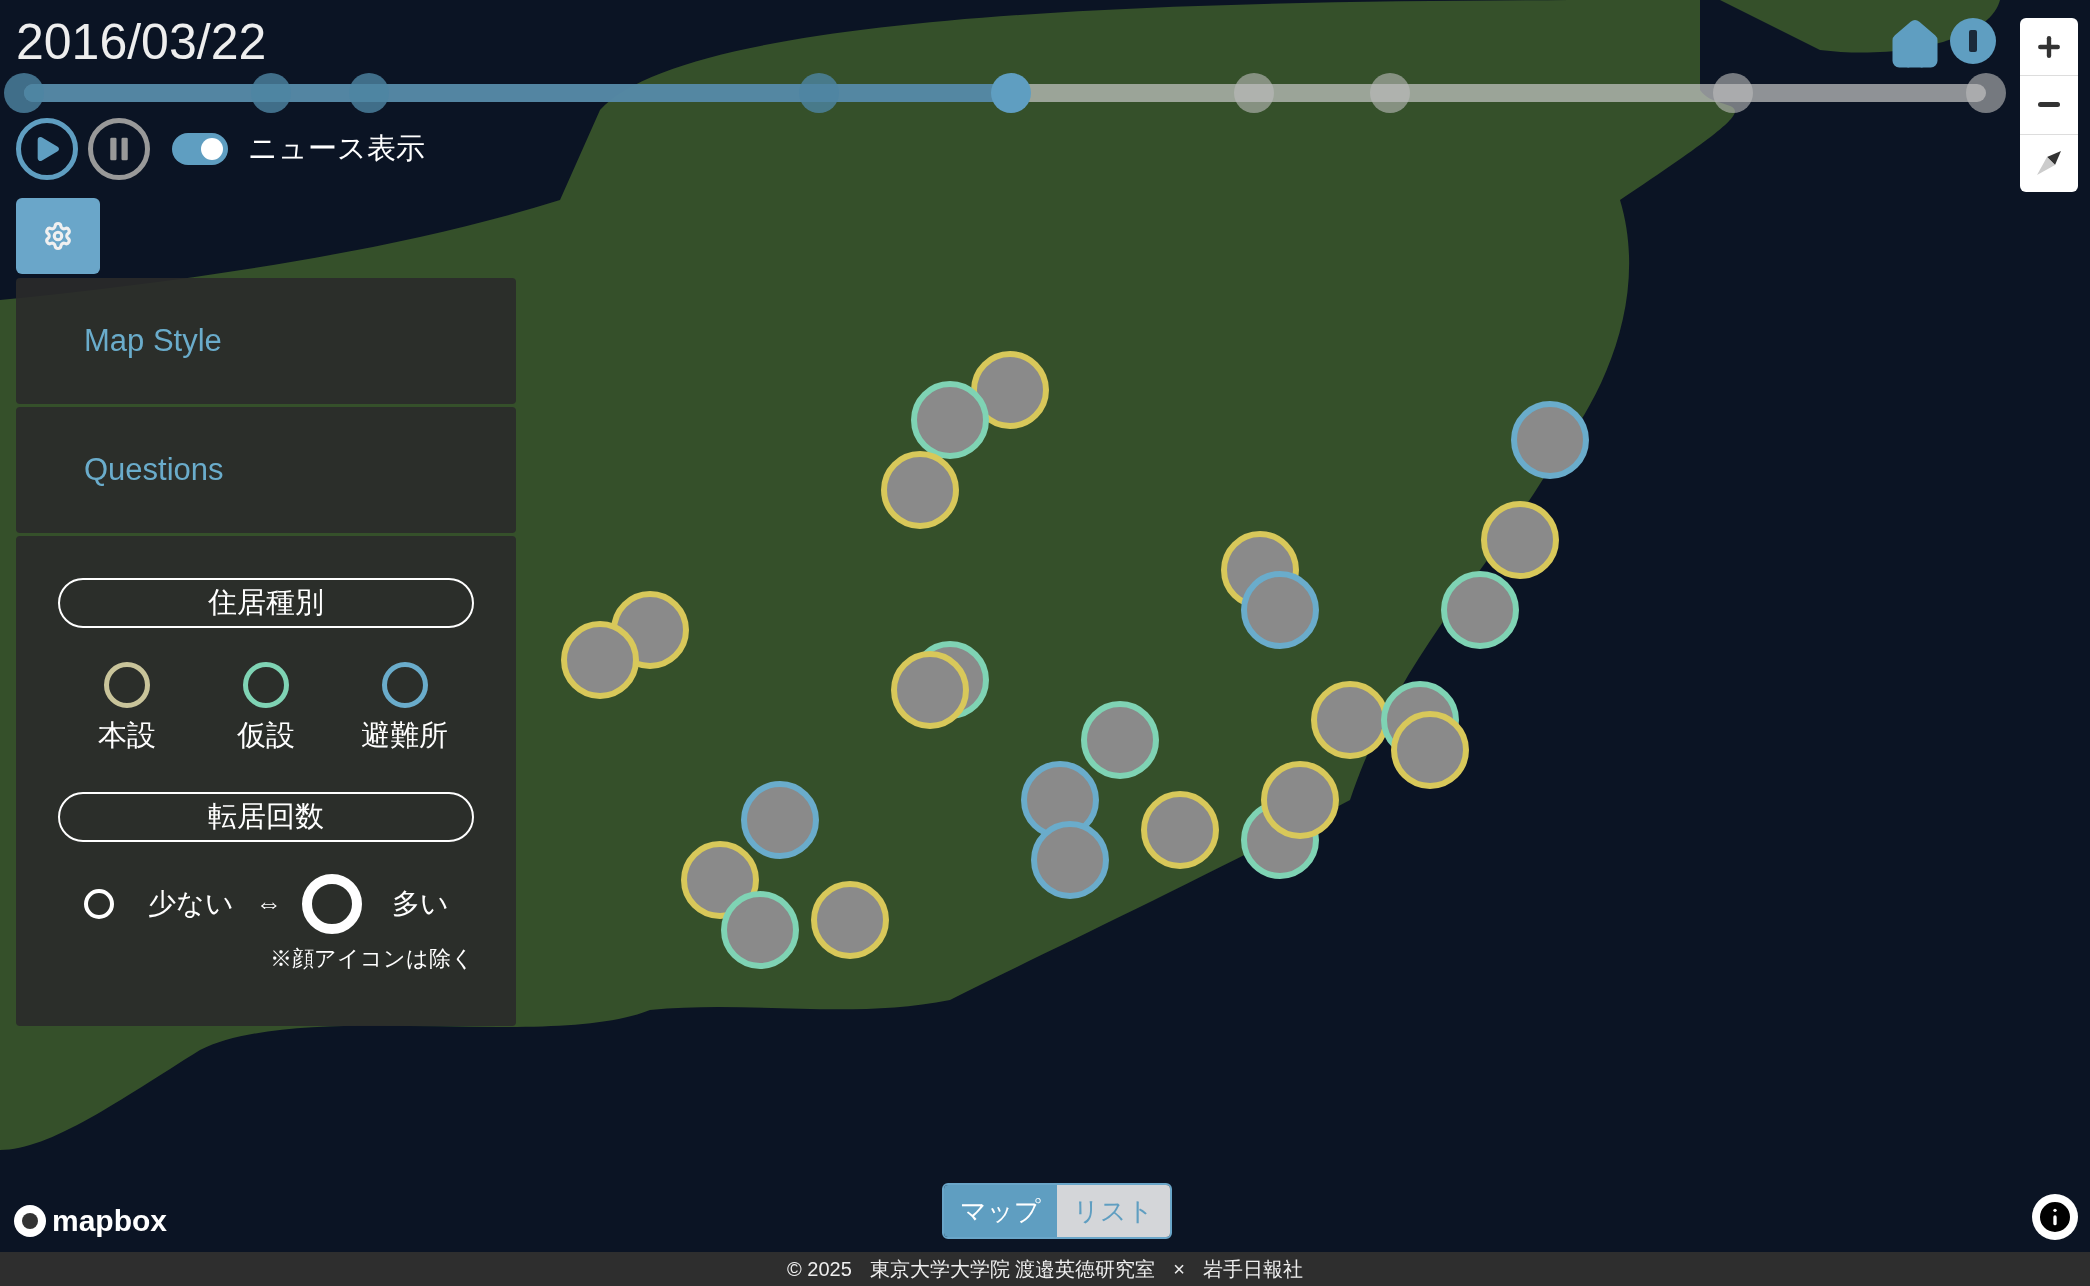 Image resolution: width=2090 pixels, height=1286 pixels. I want to click on legend-heading: 転居回数, so click(266, 816).